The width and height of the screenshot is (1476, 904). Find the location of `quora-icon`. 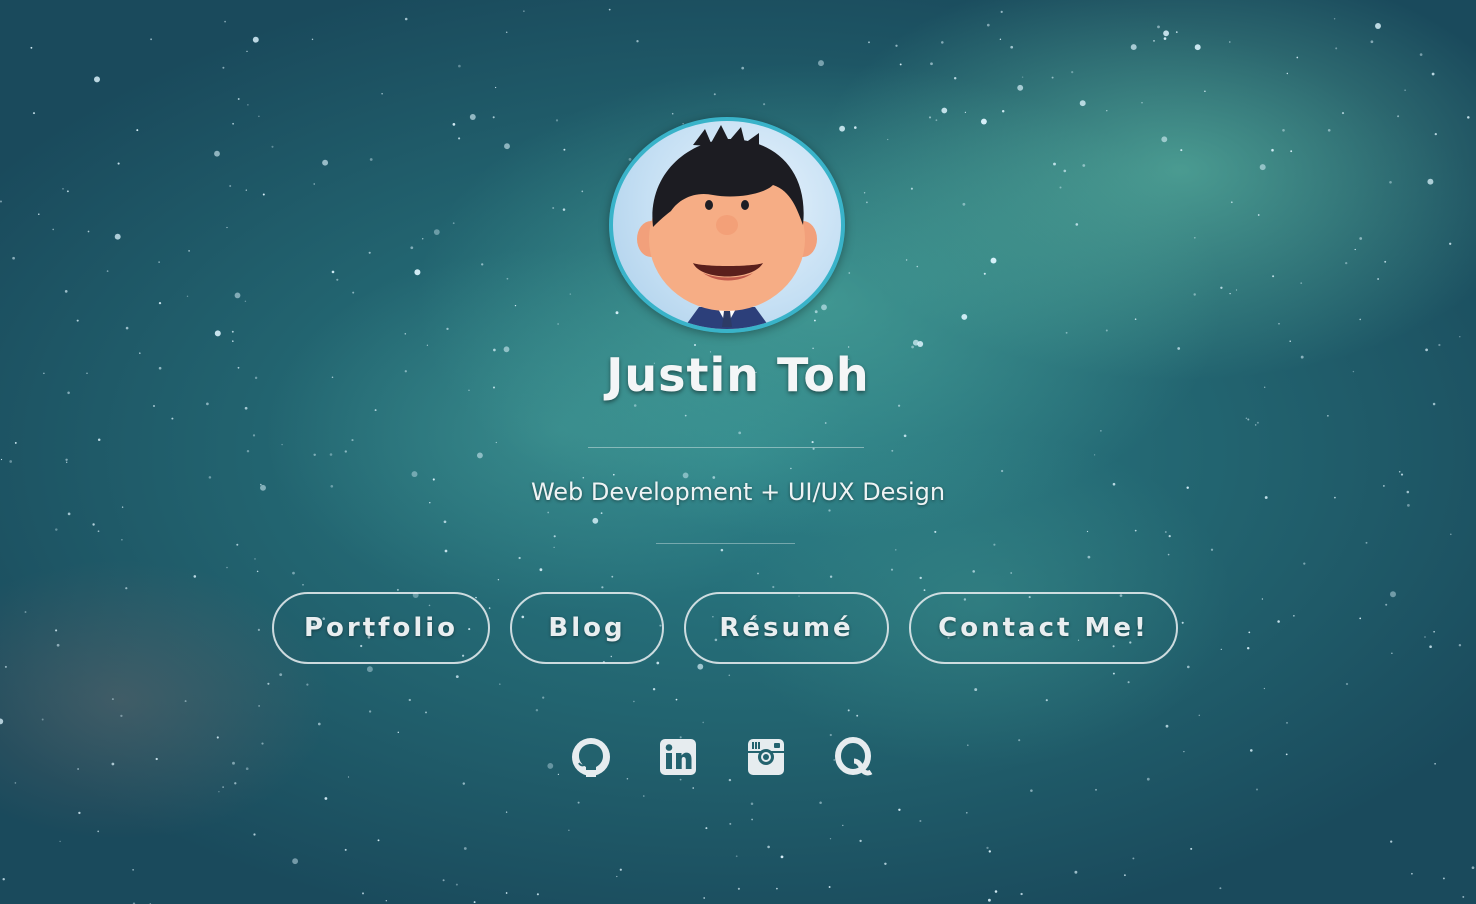

quora-icon is located at coordinates (854, 757).